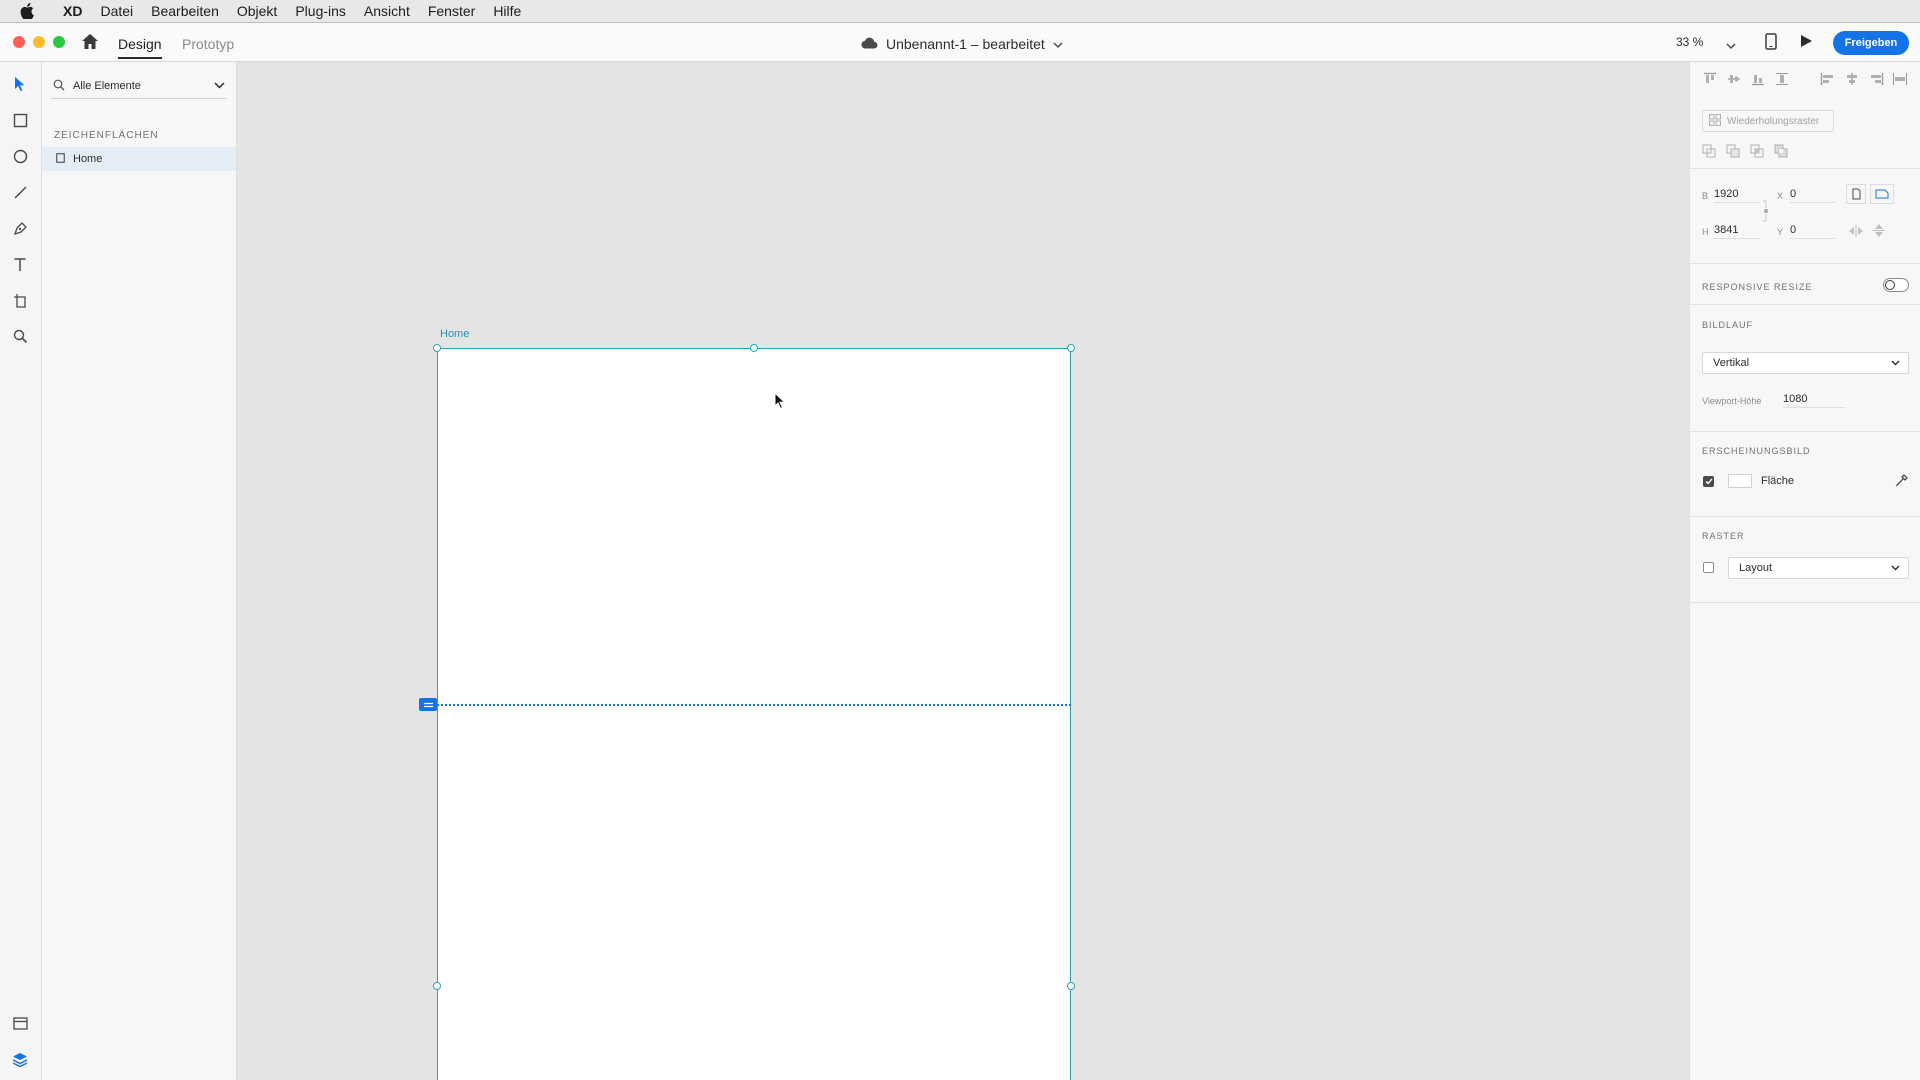 The height and width of the screenshot is (1080, 1920). What do you see at coordinates (60, 159) in the screenshot?
I see `artboard-icon` at bounding box center [60, 159].